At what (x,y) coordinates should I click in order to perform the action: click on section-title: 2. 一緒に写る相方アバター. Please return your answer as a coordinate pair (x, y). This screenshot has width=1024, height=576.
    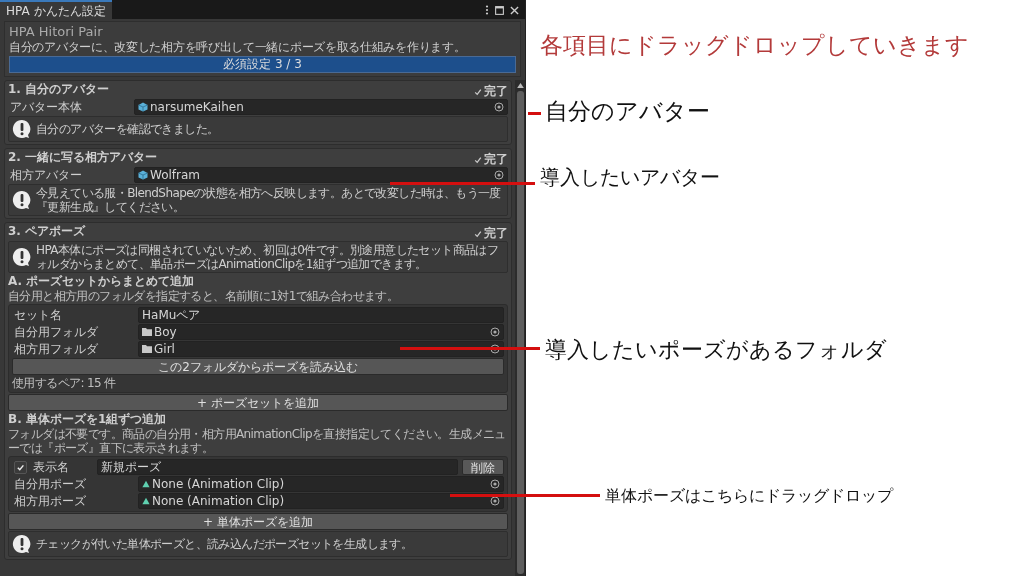
    Looking at the image, I should click on (83, 157).